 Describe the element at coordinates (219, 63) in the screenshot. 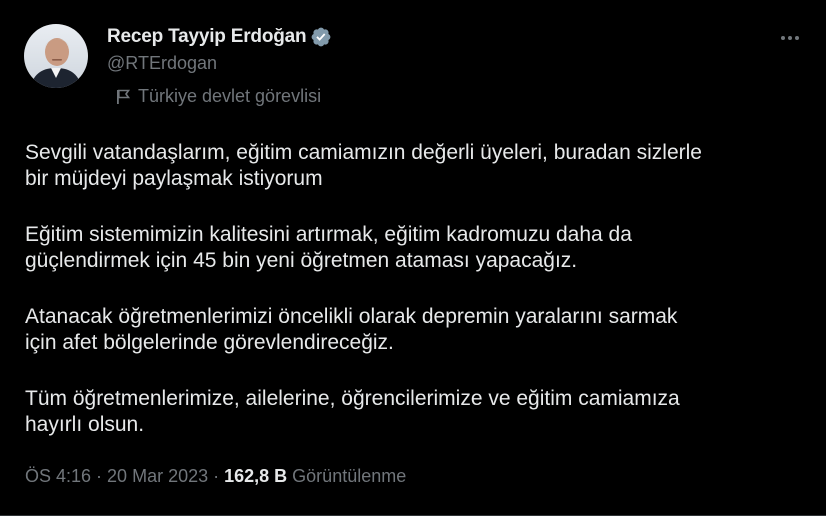

I see `handle: @RTErdogan` at that location.